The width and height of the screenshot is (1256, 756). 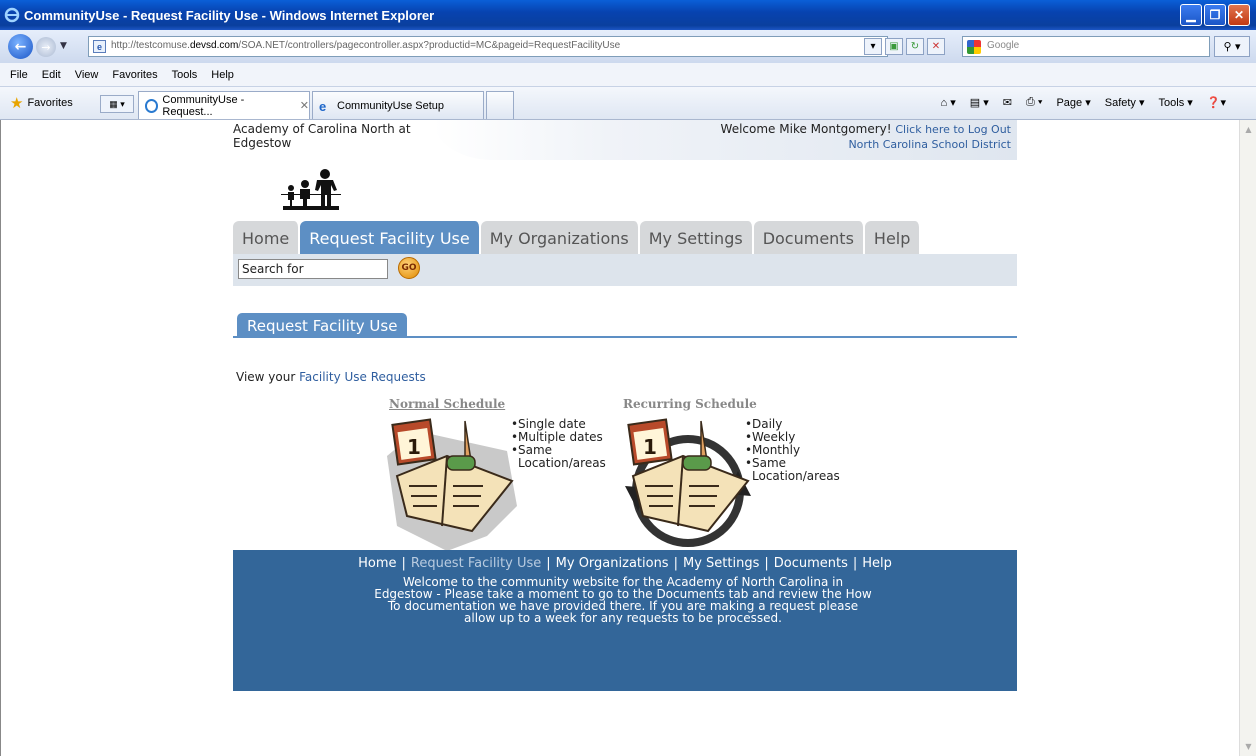 I want to click on footer-link-request-facility-use: Request Facility Use, so click(x=476, y=563).